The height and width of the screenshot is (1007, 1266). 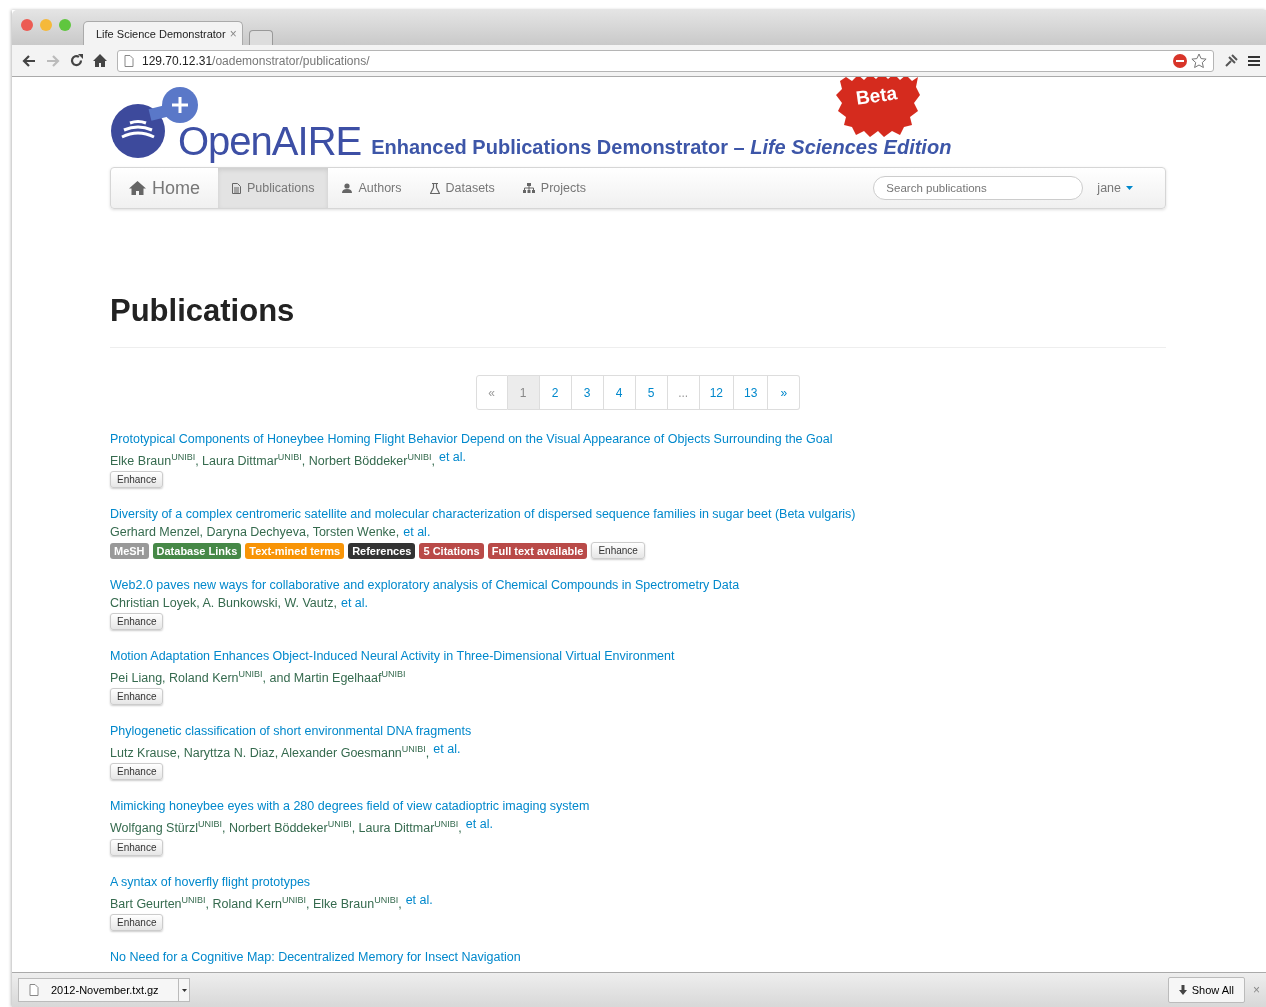 What do you see at coordinates (270, 751) in the screenshot?
I see `author-list: Lutz Krause, Naryttza N. Diaz, Alexander Goesmann$^{UNIBI}$,` at bounding box center [270, 751].